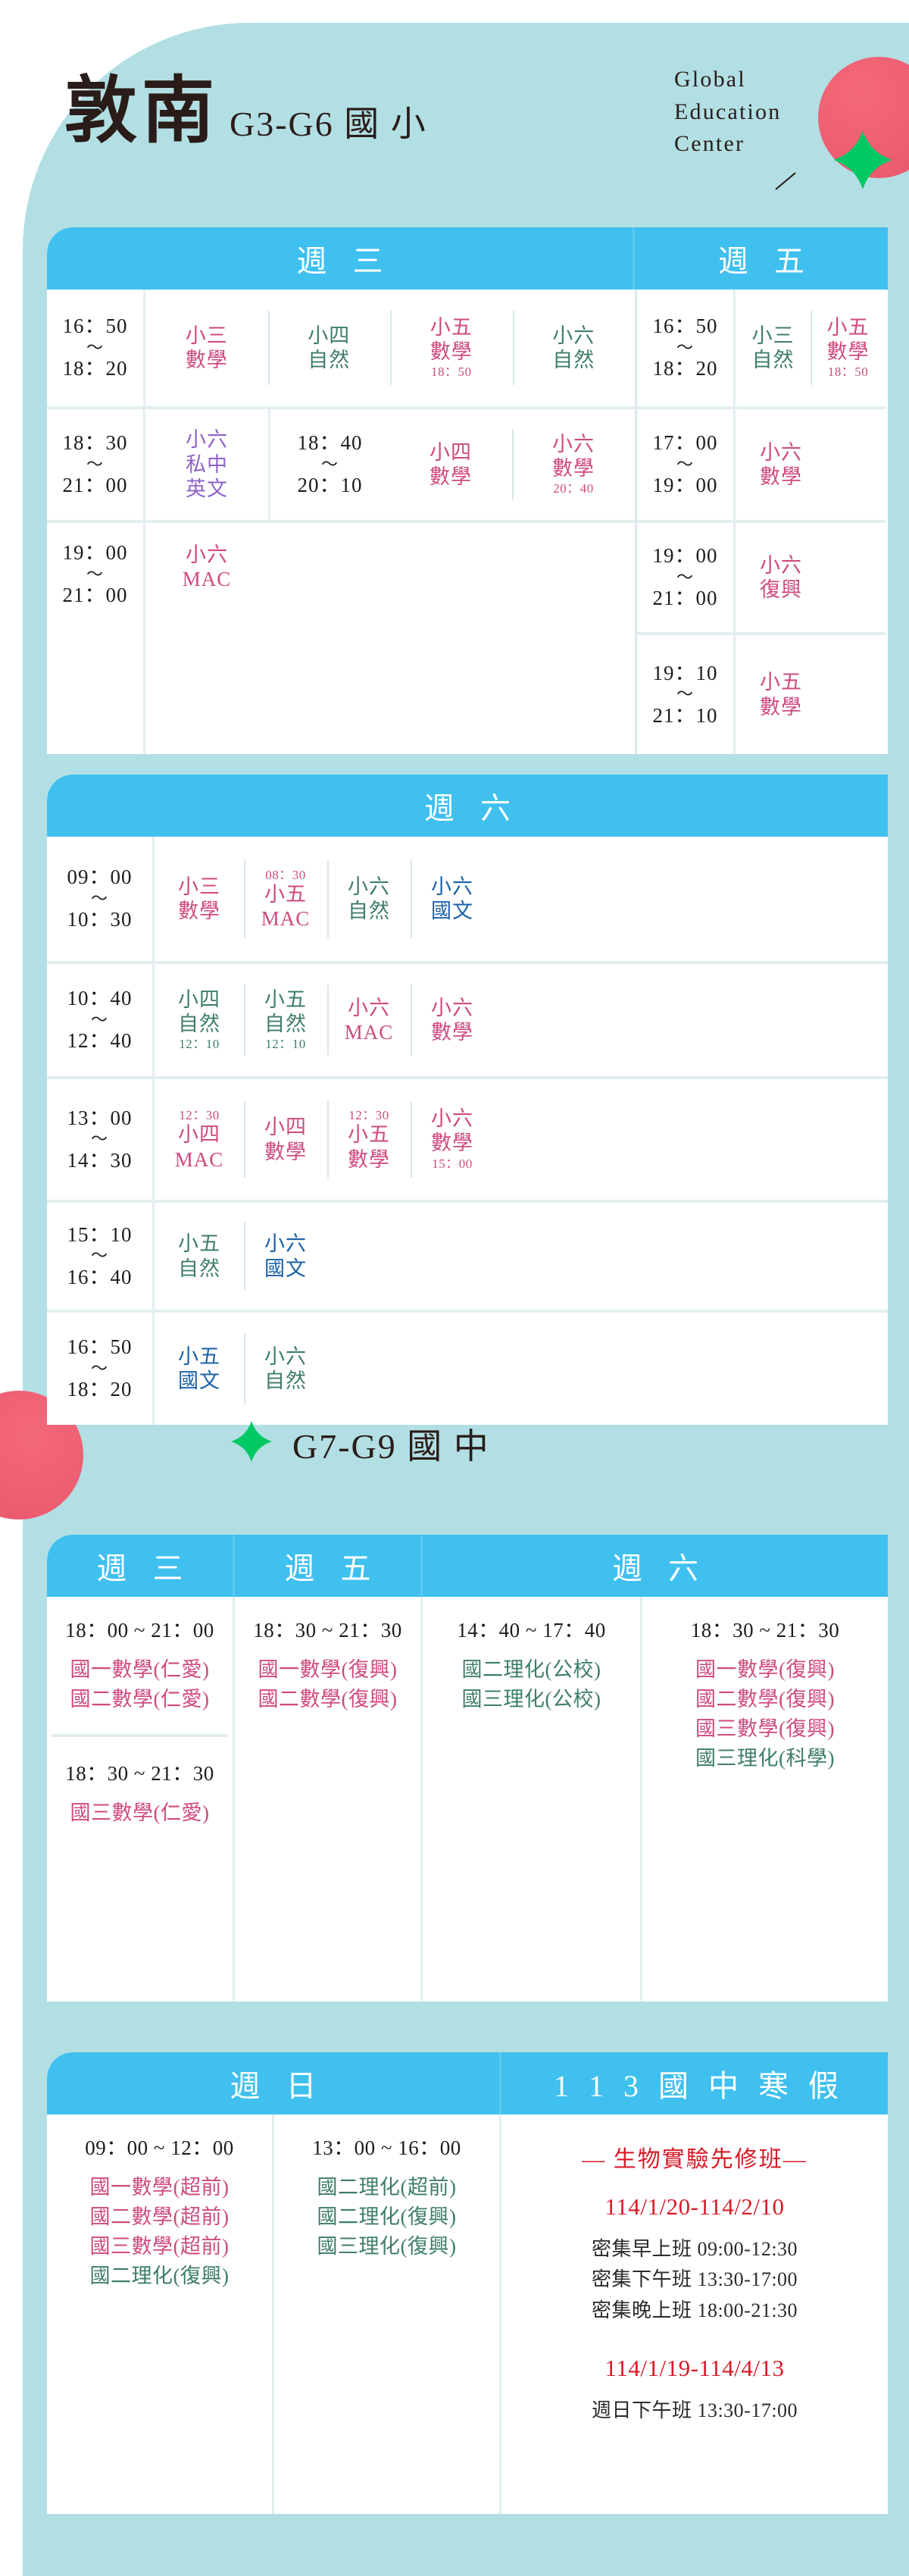 Image resolution: width=909 pixels, height=2576 pixels. What do you see at coordinates (694, 2279) in the screenshot?
I see `camp-session-afternoon: 密集下午班 13:30-17:00` at bounding box center [694, 2279].